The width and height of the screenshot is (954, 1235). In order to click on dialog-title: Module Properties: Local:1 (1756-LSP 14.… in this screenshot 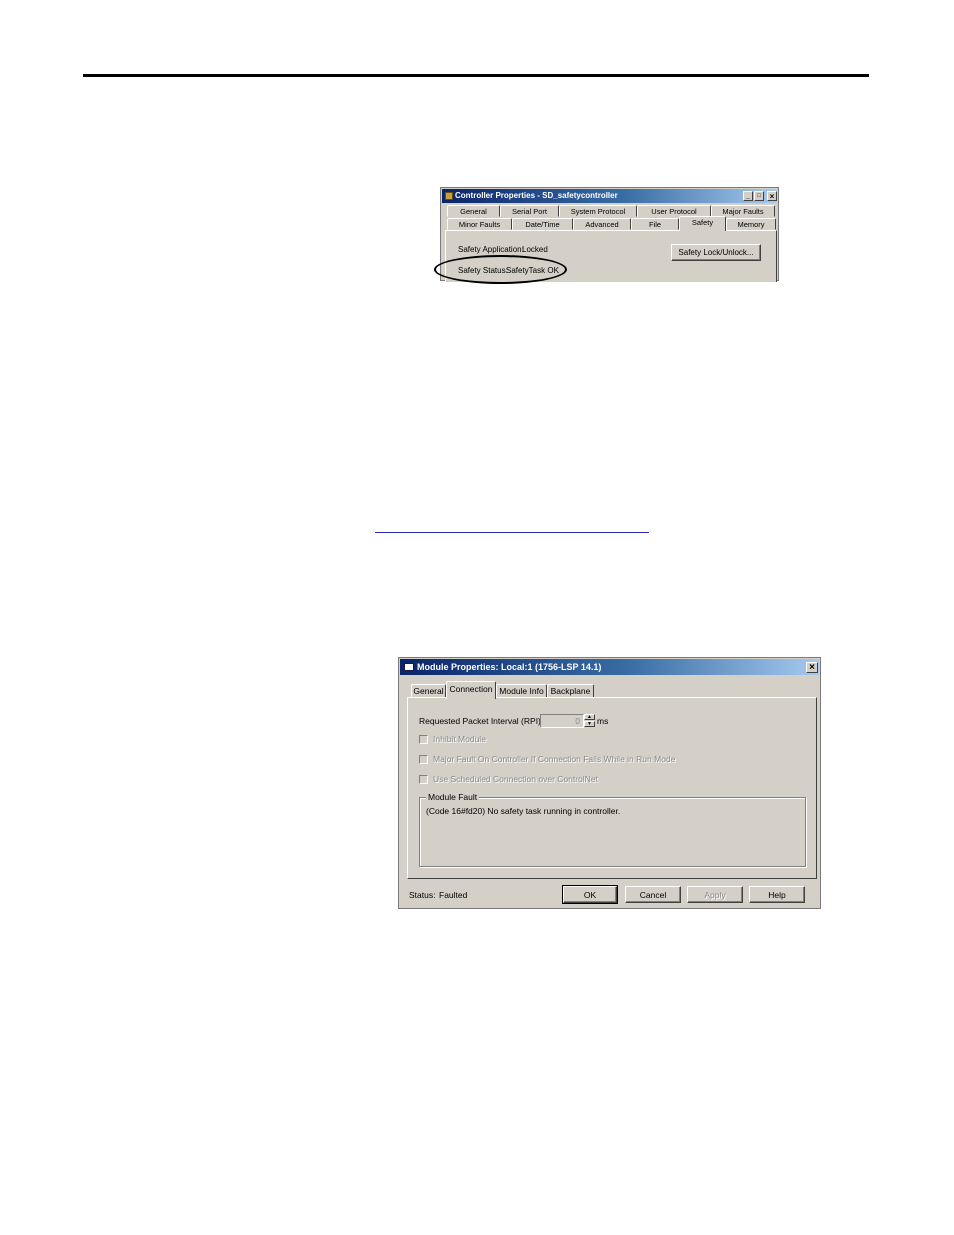, I will do `click(509, 667)`.